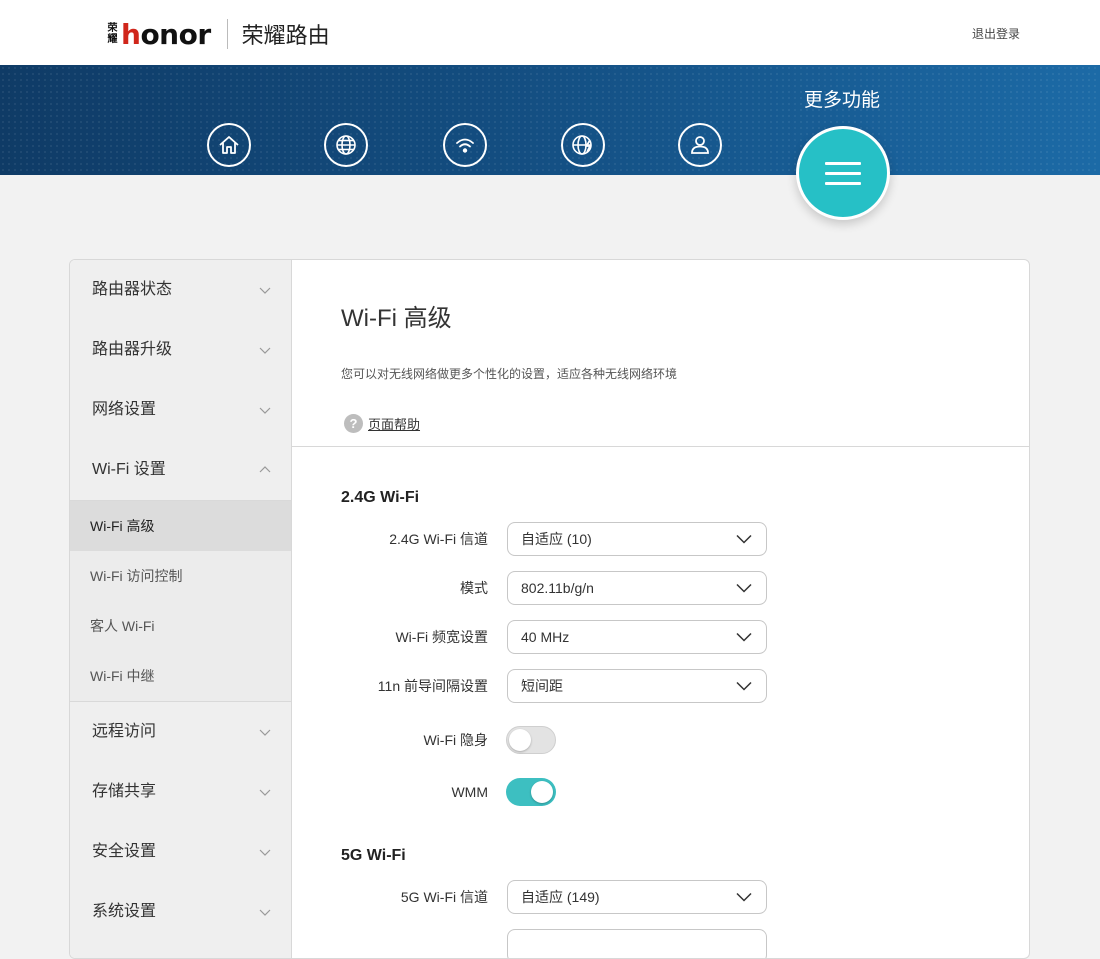  I want to click on divider, so click(660, 446).